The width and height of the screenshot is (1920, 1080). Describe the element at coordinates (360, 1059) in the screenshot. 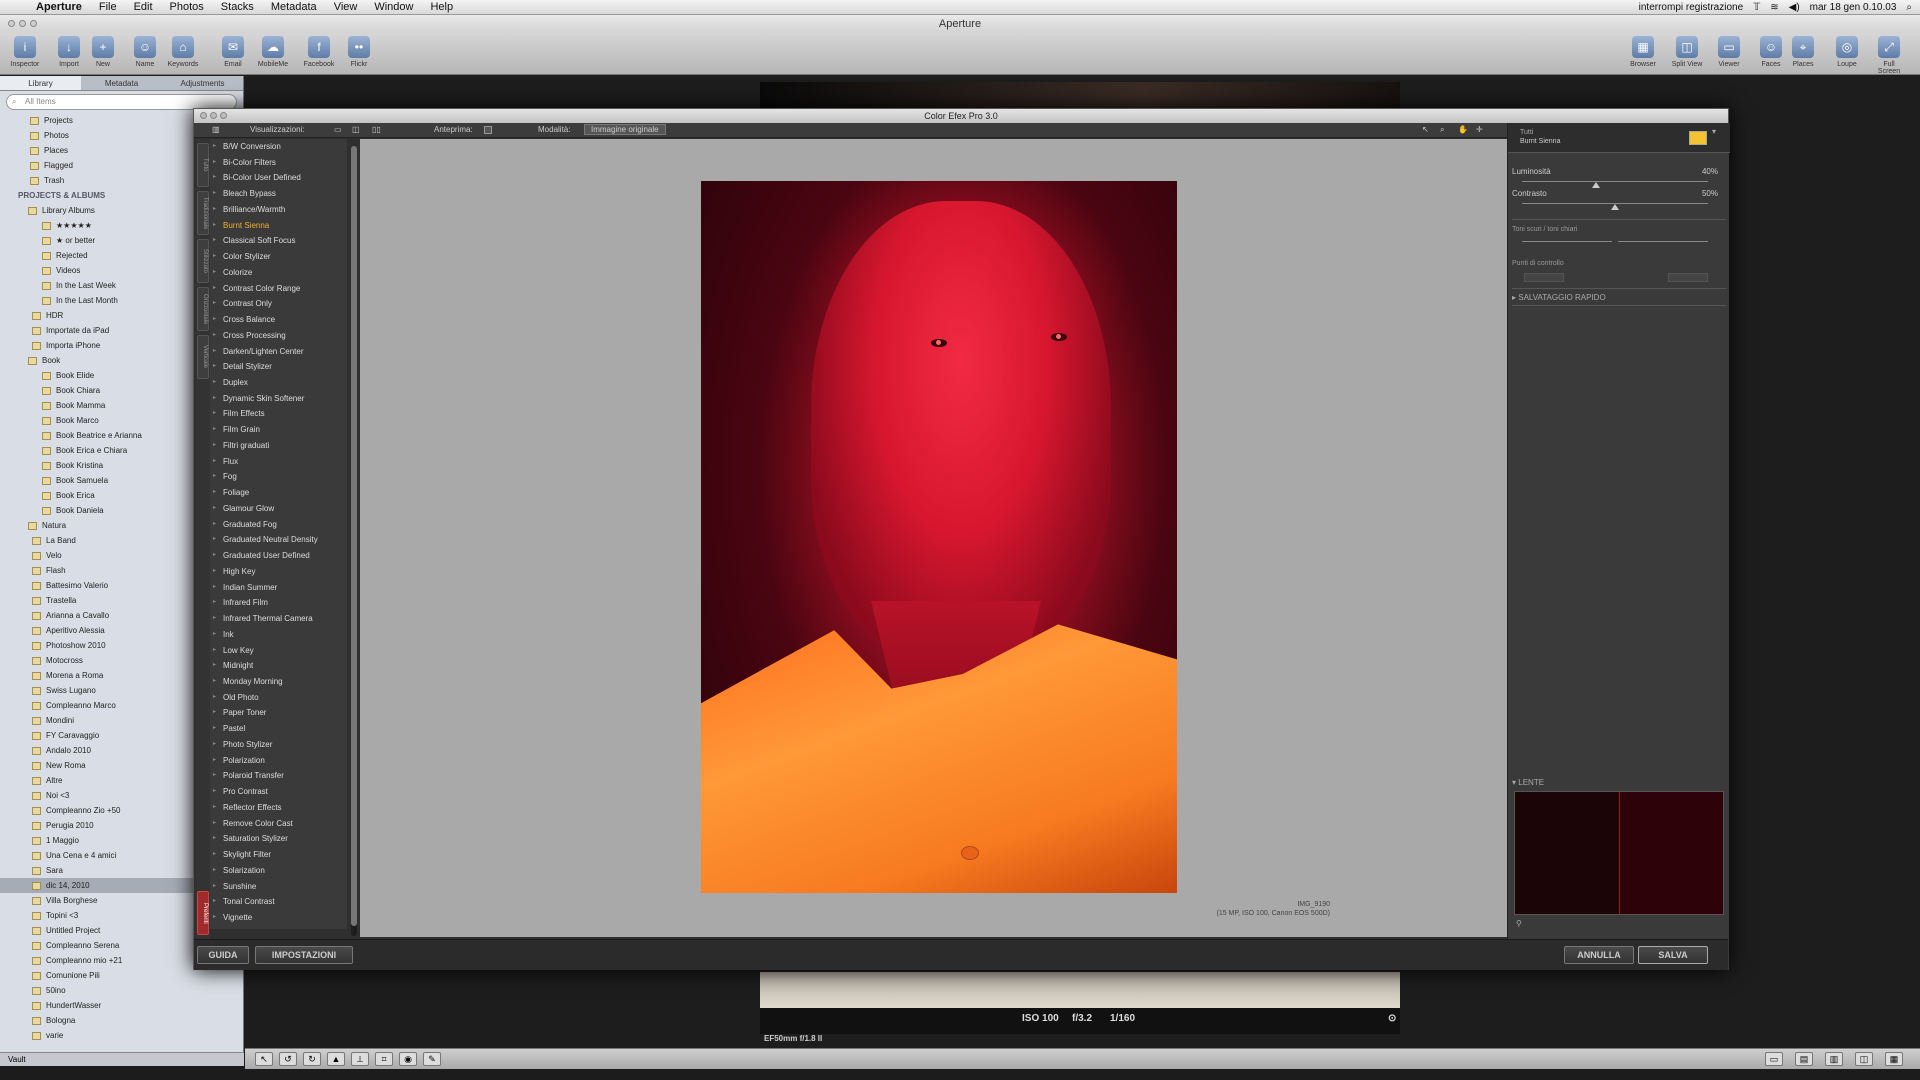

I see `straighten-icon: ⟂` at that location.